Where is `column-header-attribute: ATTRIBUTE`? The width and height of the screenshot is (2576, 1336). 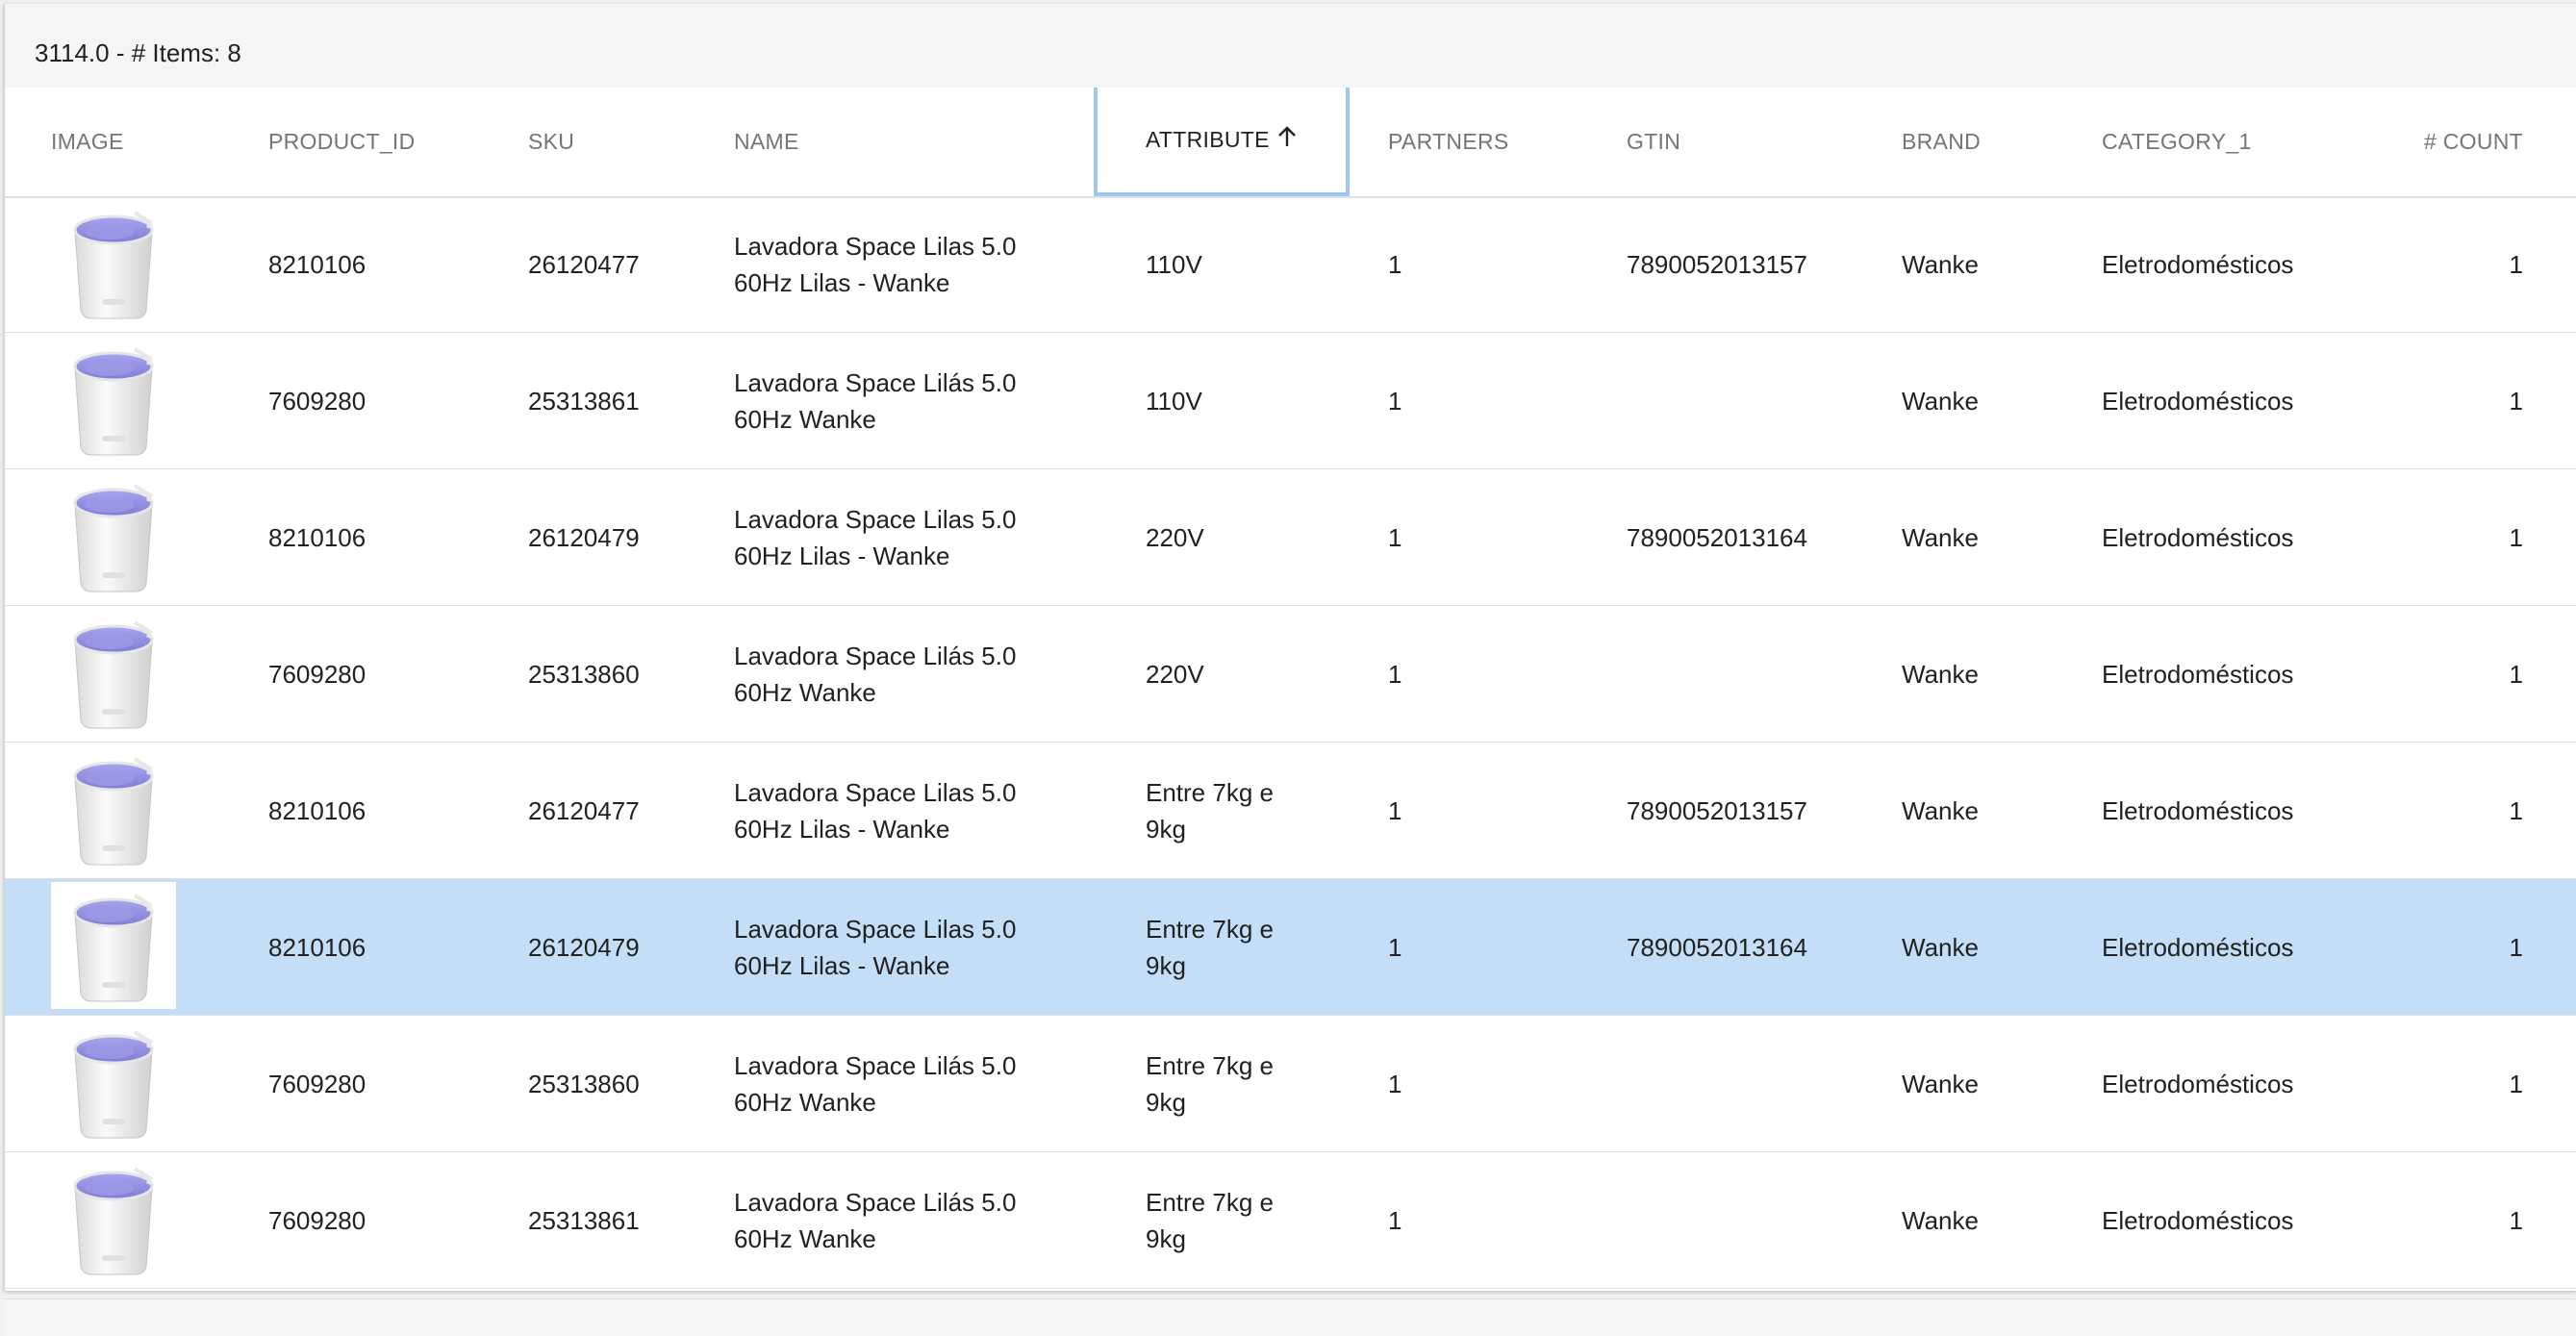
column-header-attribute: ATTRIBUTE is located at coordinates (1222, 142).